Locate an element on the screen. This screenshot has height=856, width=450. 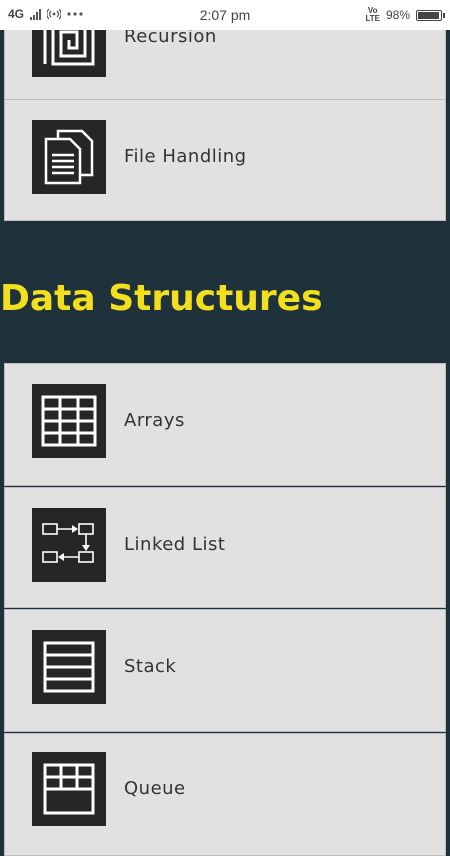
stack-icon is located at coordinates (69, 667).